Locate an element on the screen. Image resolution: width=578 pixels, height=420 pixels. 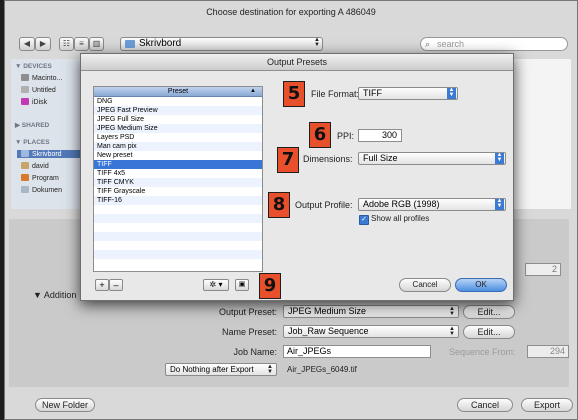
new-folder-button: New Folder is located at coordinates (65, 405).